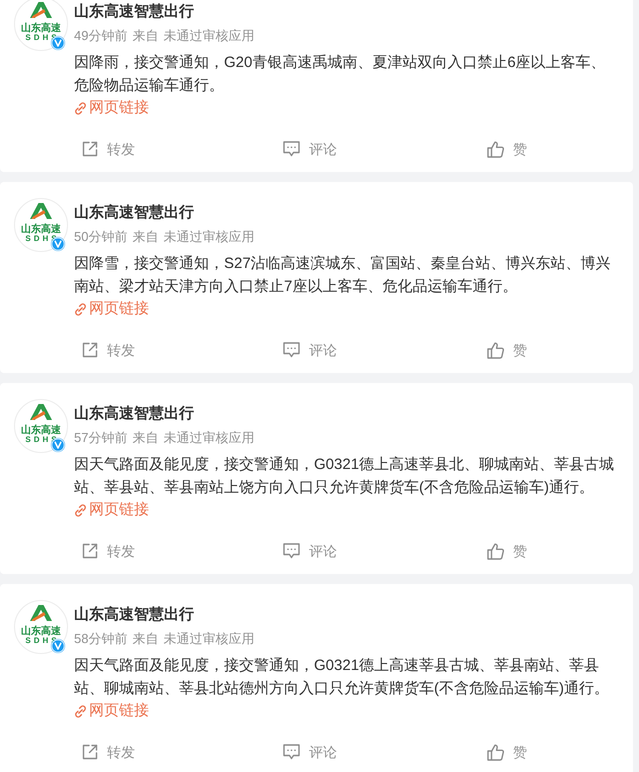  What do you see at coordinates (340, 74) in the screenshot?
I see `post-text: 因降雨，接交警通知，G20青银高速禹城南、夏津站双向入口禁止6座以上客车、危险物品运输车通行。` at bounding box center [340, 74].